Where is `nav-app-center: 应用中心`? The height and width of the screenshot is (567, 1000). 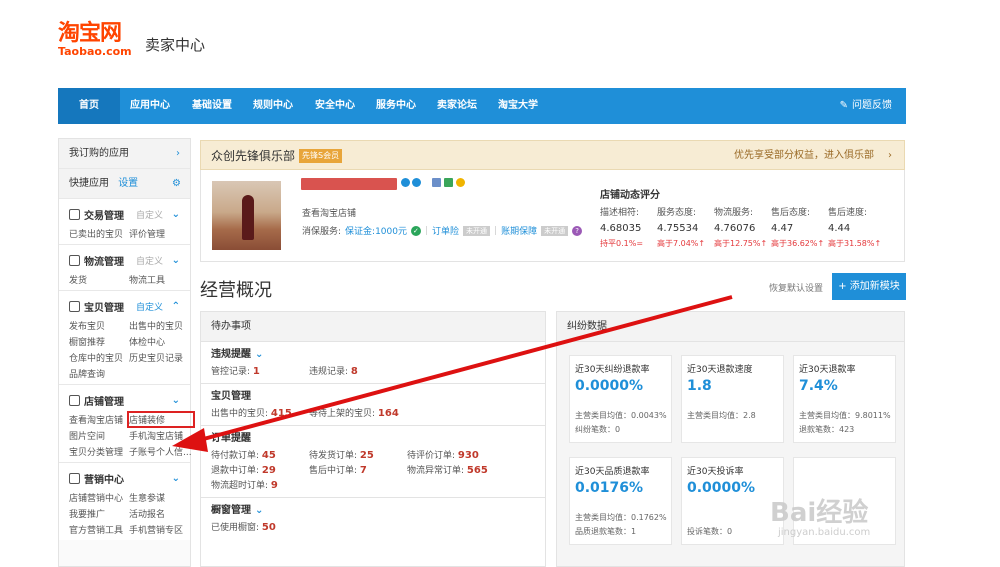 nav-app-center: 应用中心 is located at coordinates (150, 106).